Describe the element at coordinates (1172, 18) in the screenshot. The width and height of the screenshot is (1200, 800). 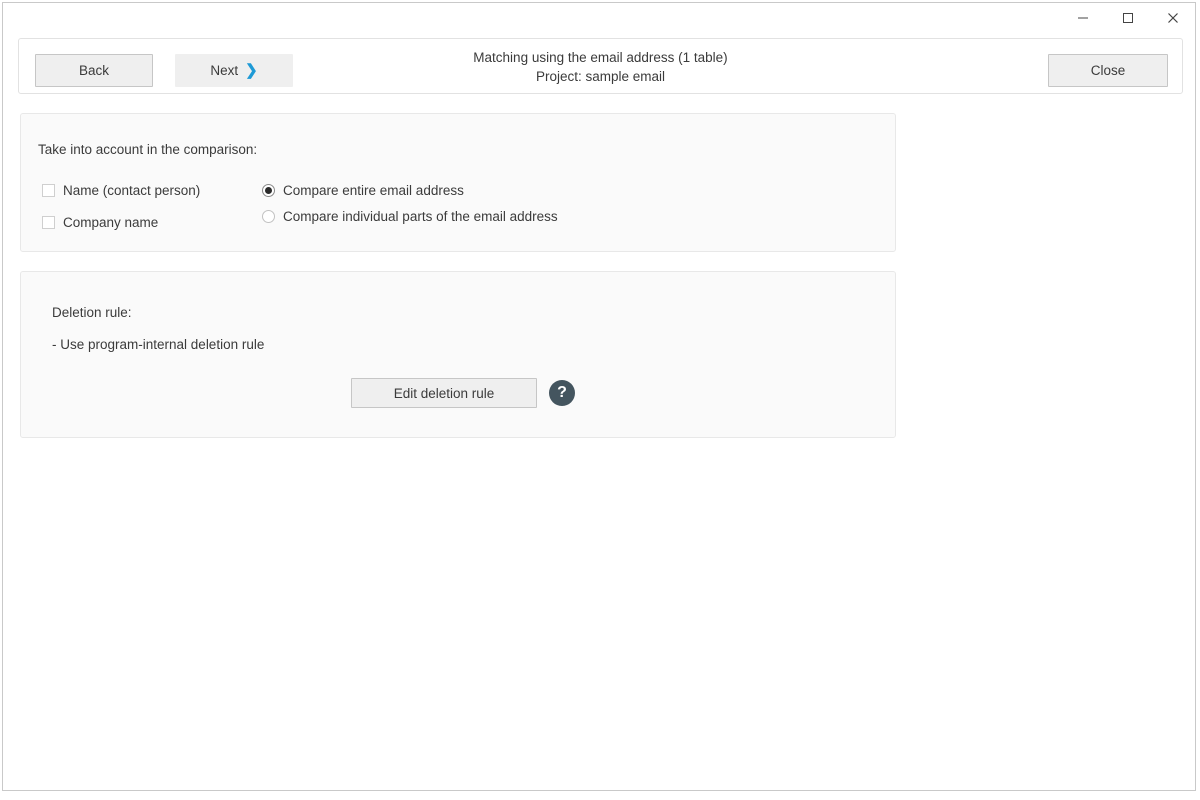
I see `close-window-button` at that location.